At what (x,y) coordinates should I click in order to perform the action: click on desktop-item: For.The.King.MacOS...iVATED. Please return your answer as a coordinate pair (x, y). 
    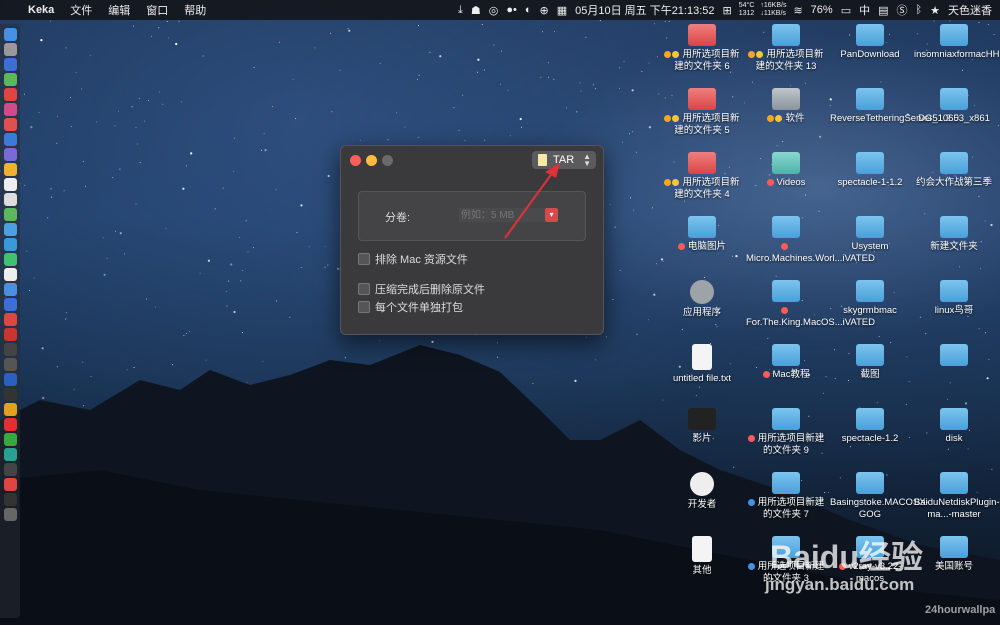
    Looking at the image, I should click on (810, 304).